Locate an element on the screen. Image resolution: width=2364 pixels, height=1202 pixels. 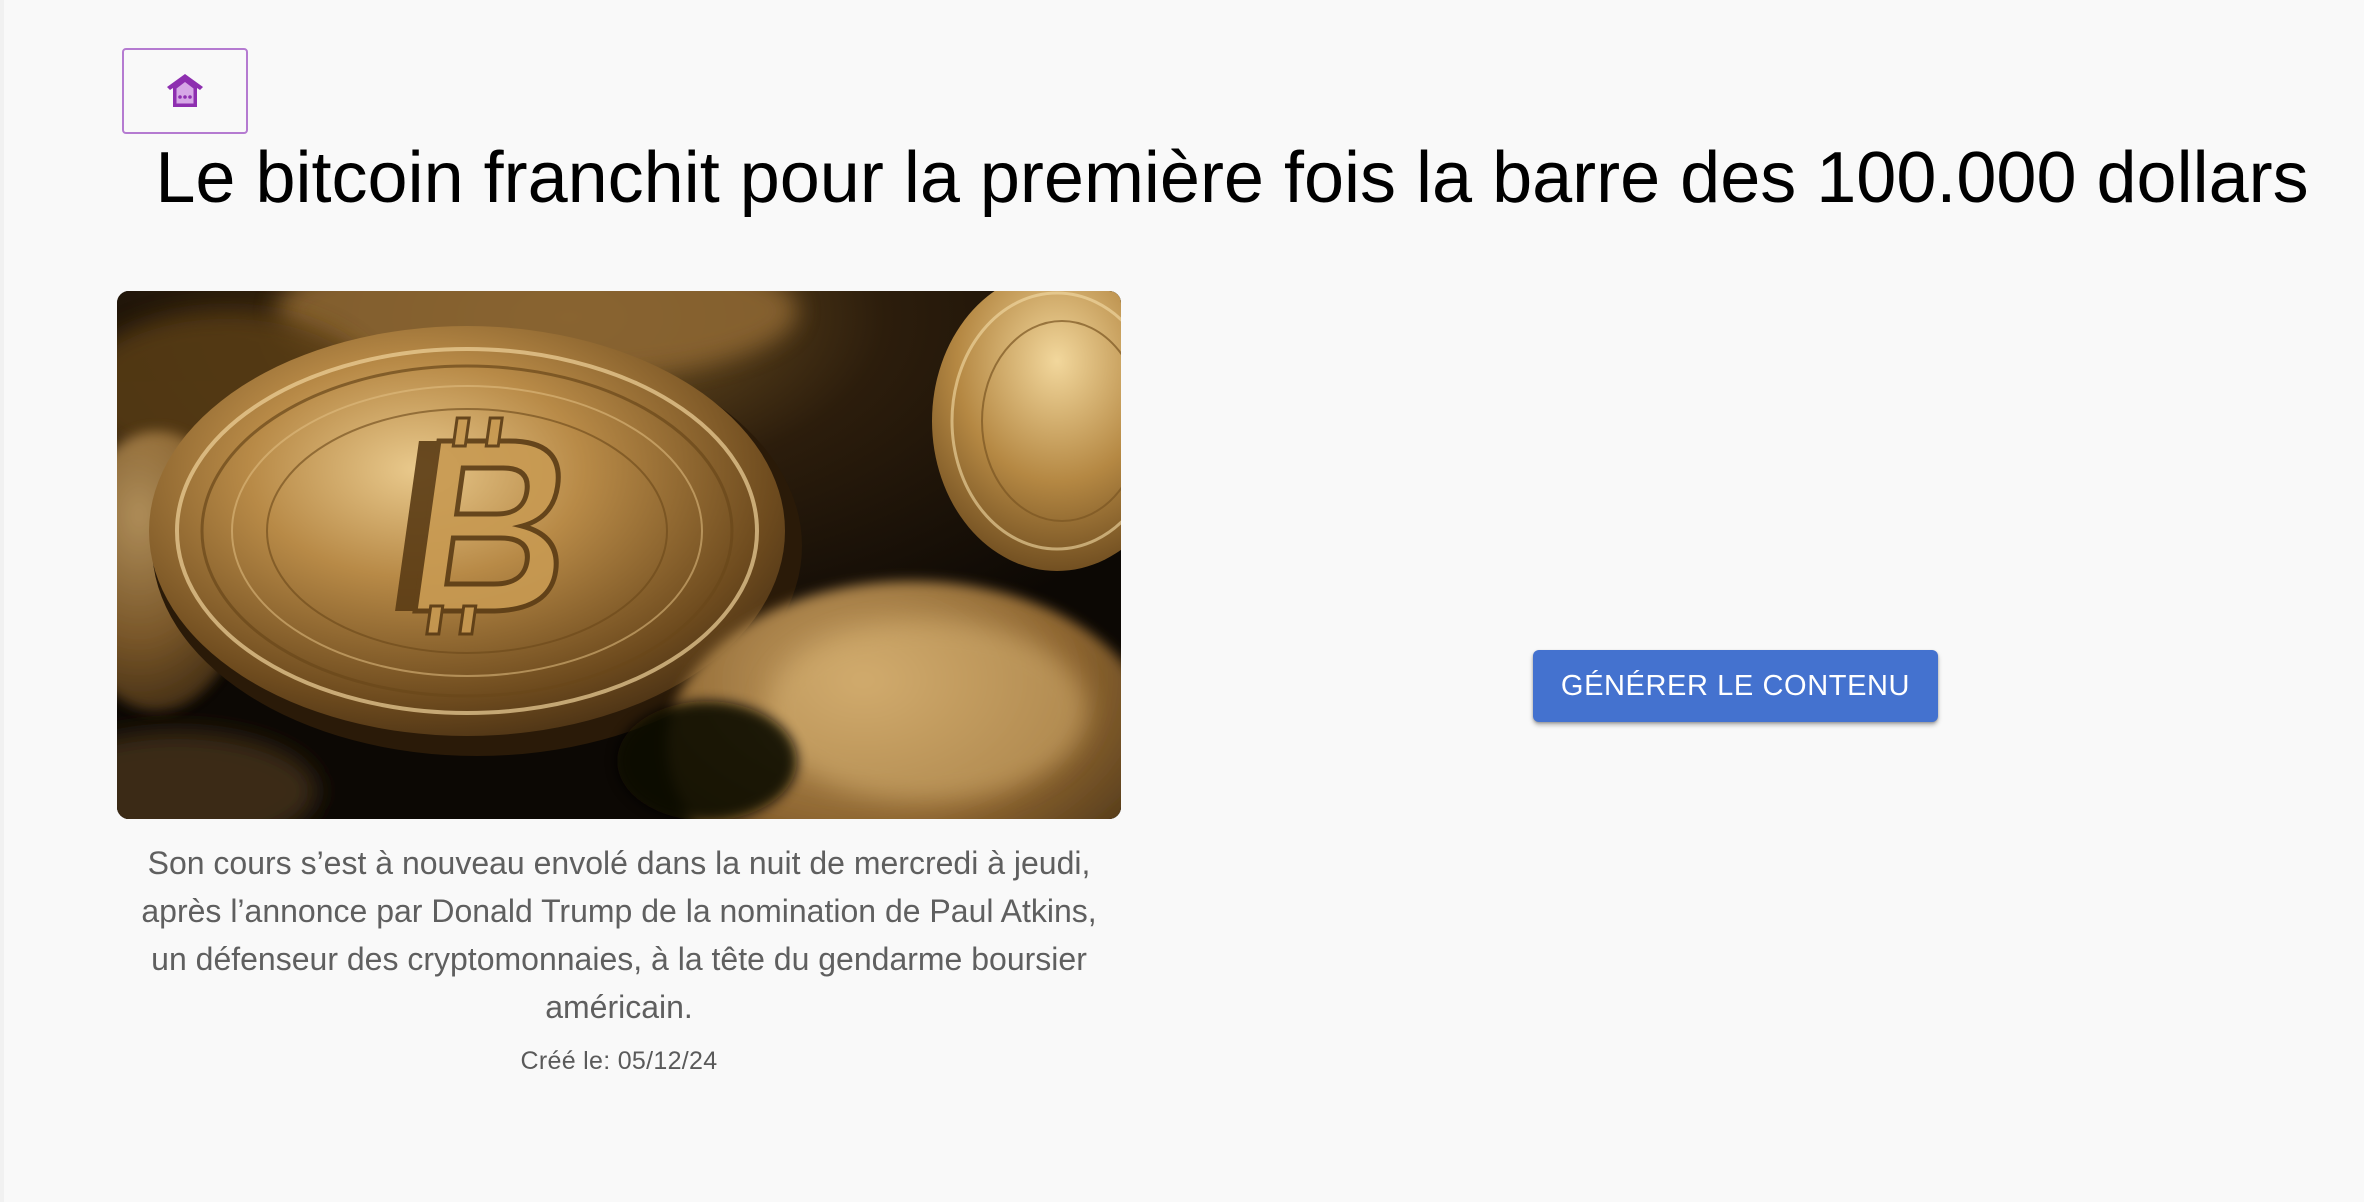
article-created-date: Créé le: 05/12/24 is located at coordinates (619, 1061).